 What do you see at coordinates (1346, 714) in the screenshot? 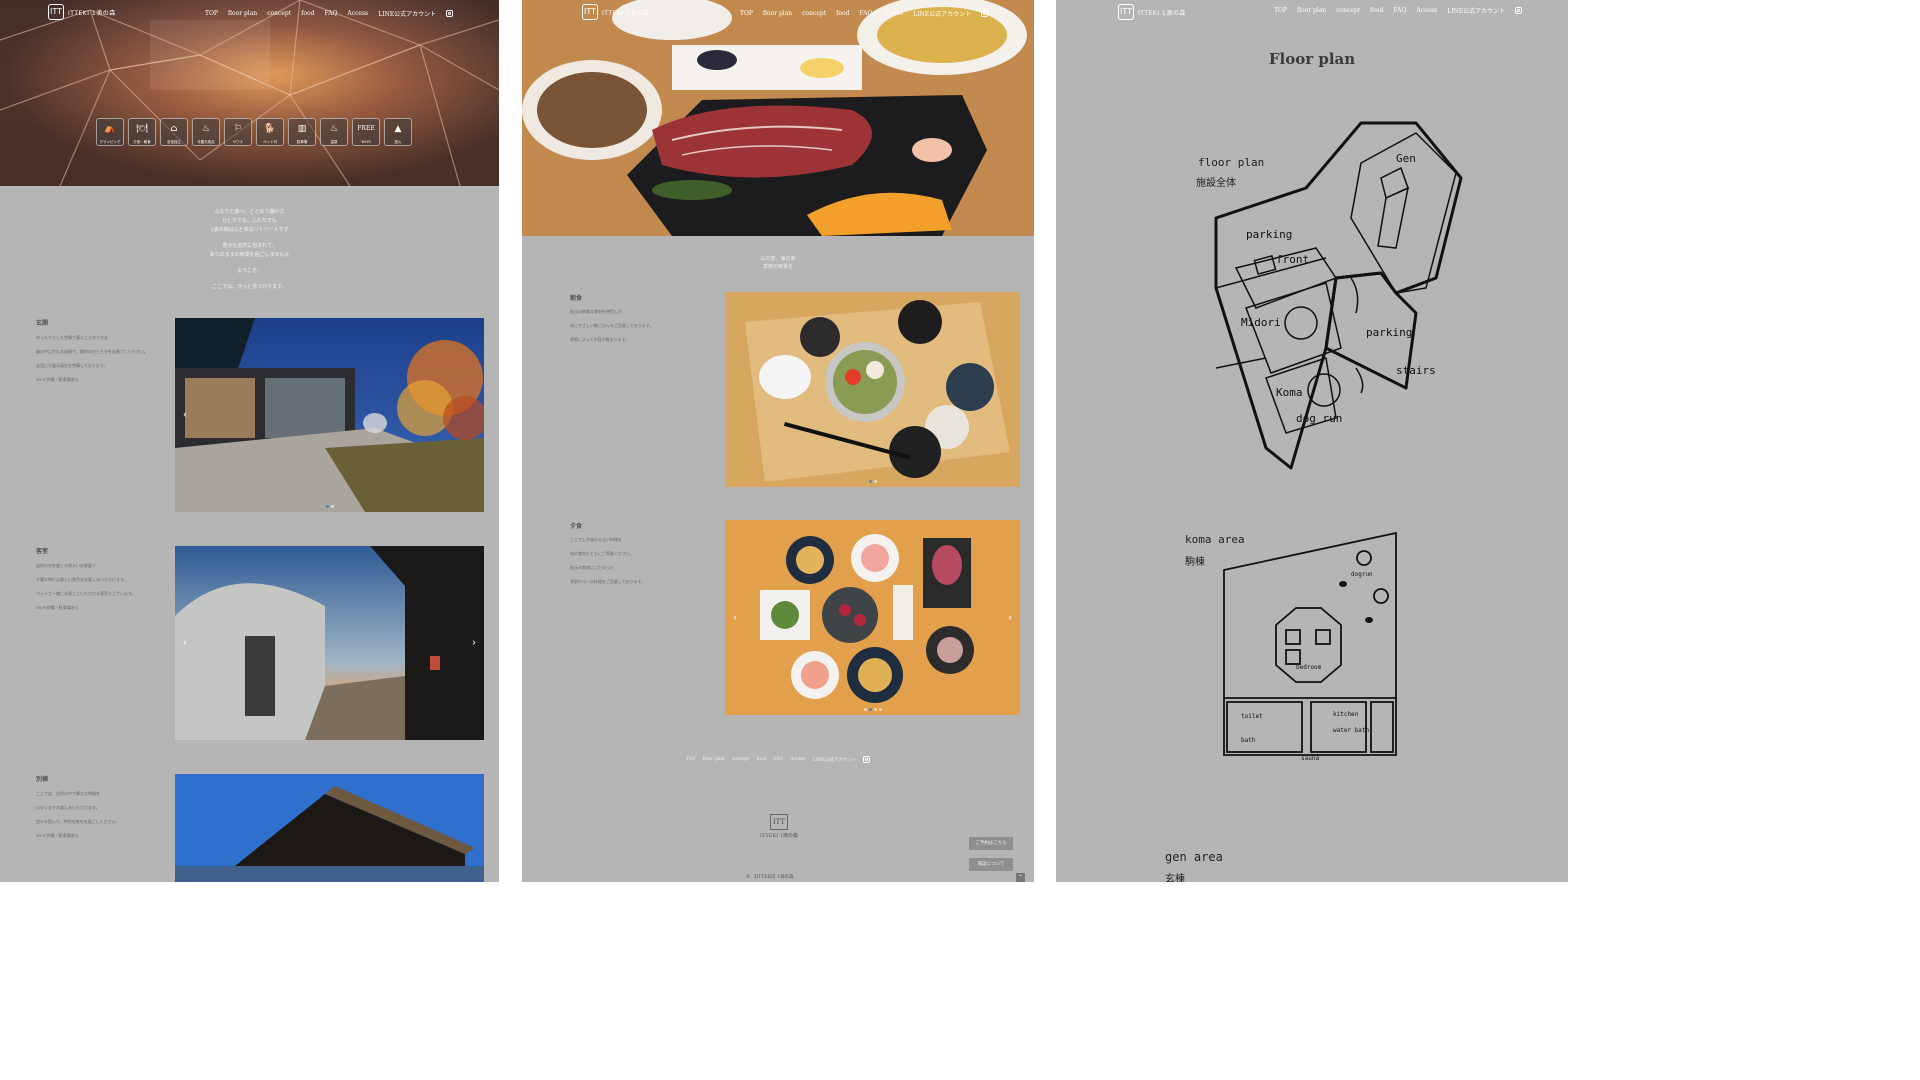
I see `koma-room-kitchen: kitchen` at bounding box center [1346, 714].